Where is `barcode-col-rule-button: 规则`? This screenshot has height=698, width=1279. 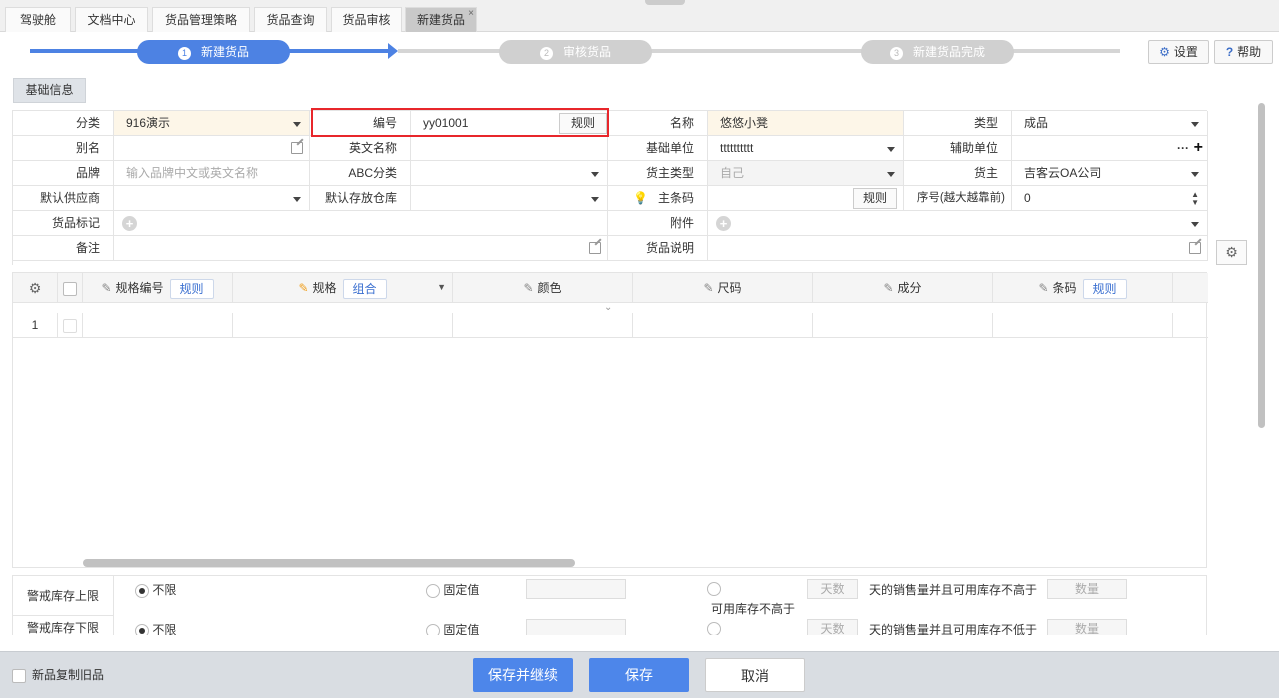
barcode-col-rule-button: 规则 is located at coordinates (1104, 288).